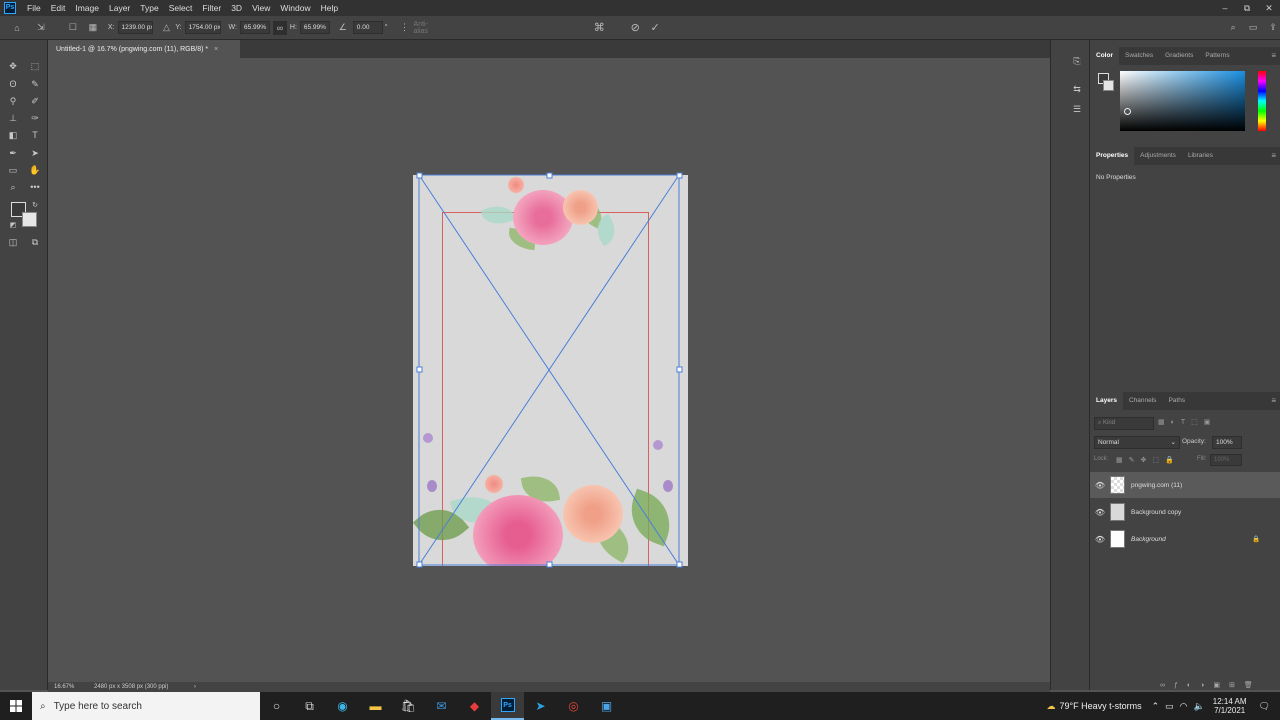 This screenshot has width=1280, height=720. Describe the element at coordinates (367, 27) in the screenshot. I see `angle-input: 0.00` at that location.